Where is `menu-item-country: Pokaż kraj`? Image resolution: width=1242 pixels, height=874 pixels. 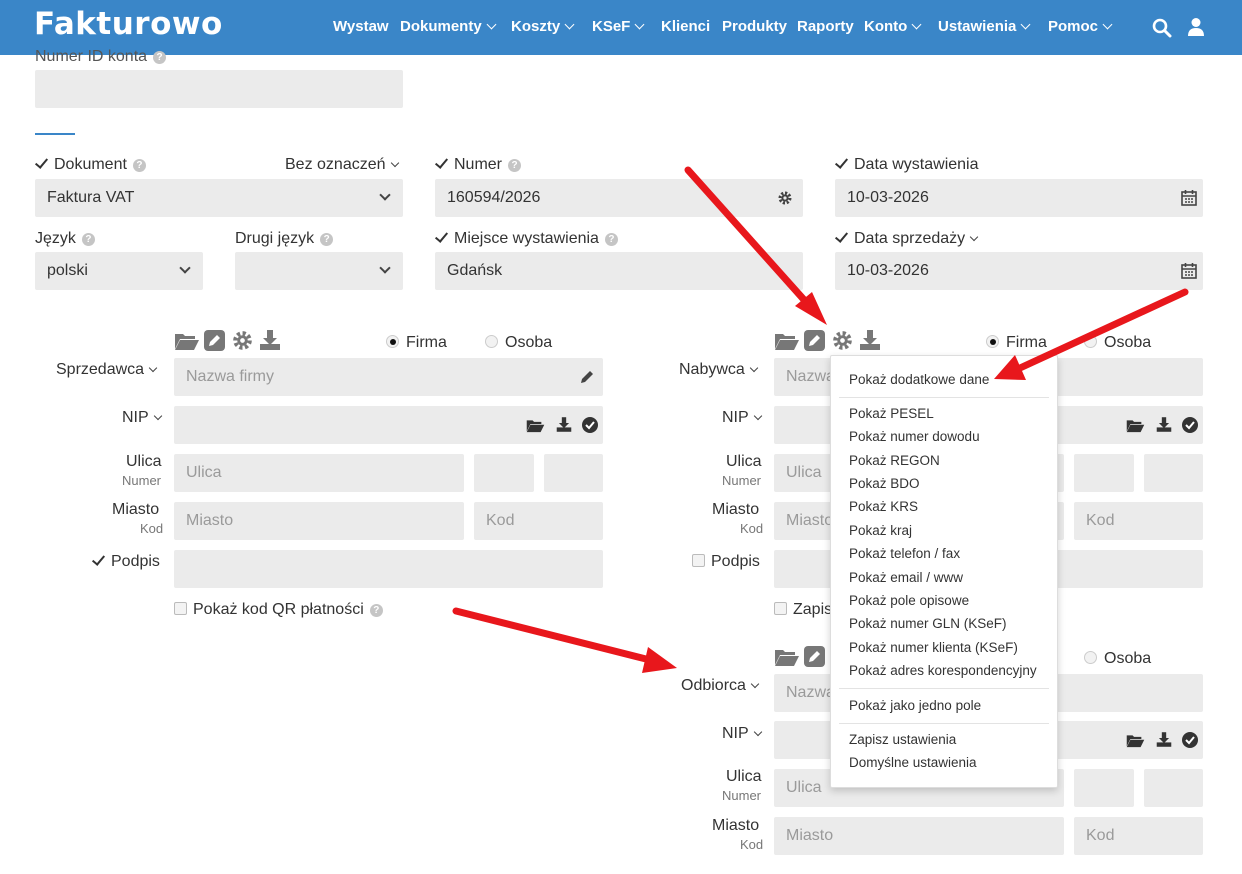
menu-item-country: Pokaż kraj is located at coordinates (880, 530).